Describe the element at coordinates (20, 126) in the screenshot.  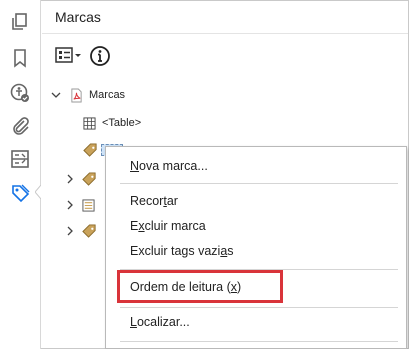
I see `attachment-icon` at that location.